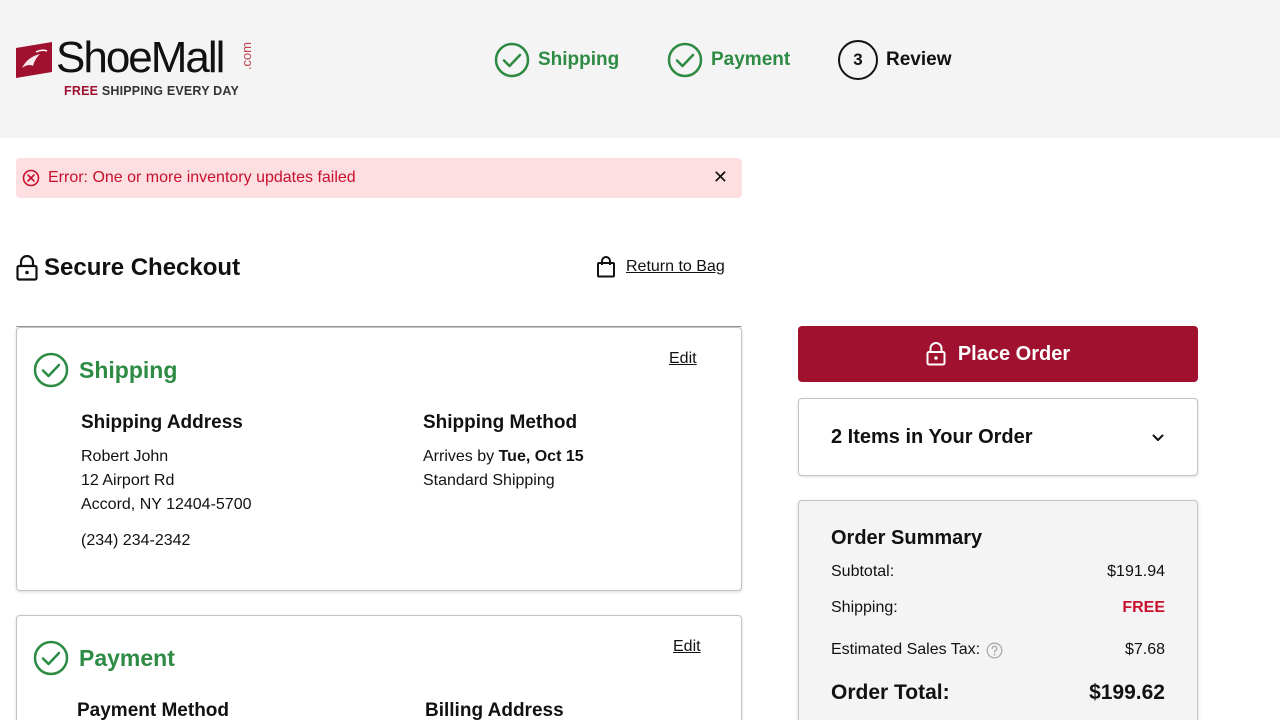 This screenshot has height=720, width=1280. I want to click on shipping-section-header: Shipping, so click(105, 370).